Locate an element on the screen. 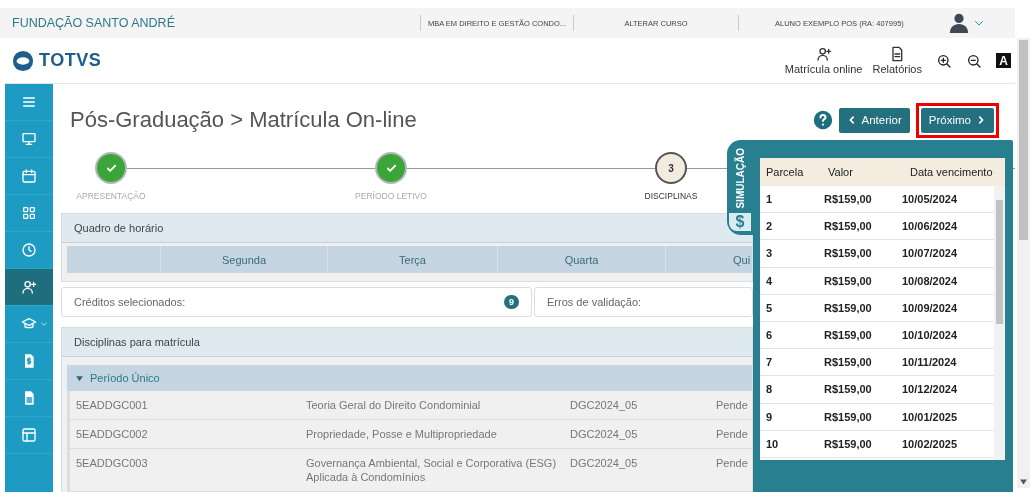  table-cell-text: 10/11/2024 is located at coordinates (930, 362).